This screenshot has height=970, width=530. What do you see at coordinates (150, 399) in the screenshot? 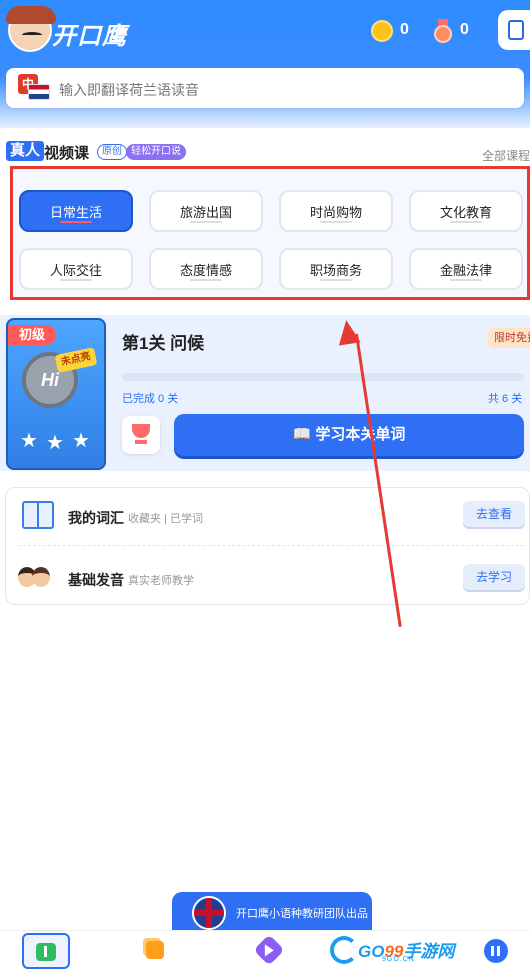
I see `completed-count: 已完成 0 关` at bounding box center [150, 399].